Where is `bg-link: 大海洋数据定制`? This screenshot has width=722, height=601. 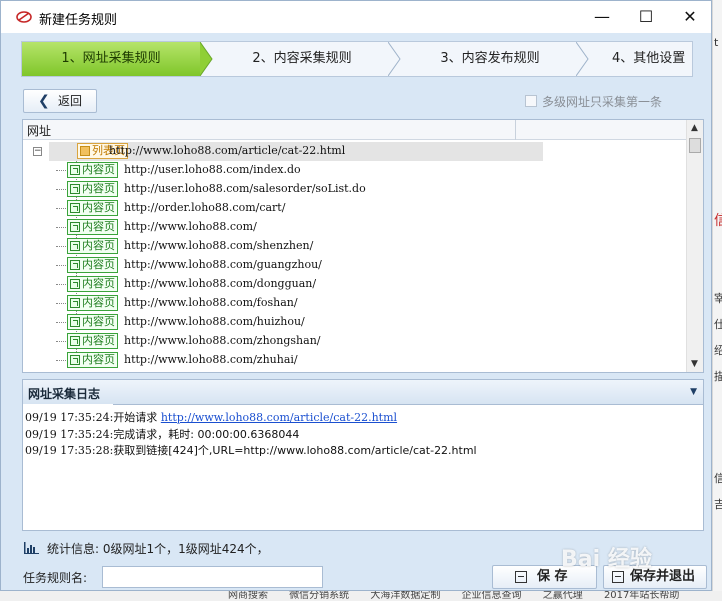 bg-link: 大海洋数据定制 is located at coordinates (405, 596).